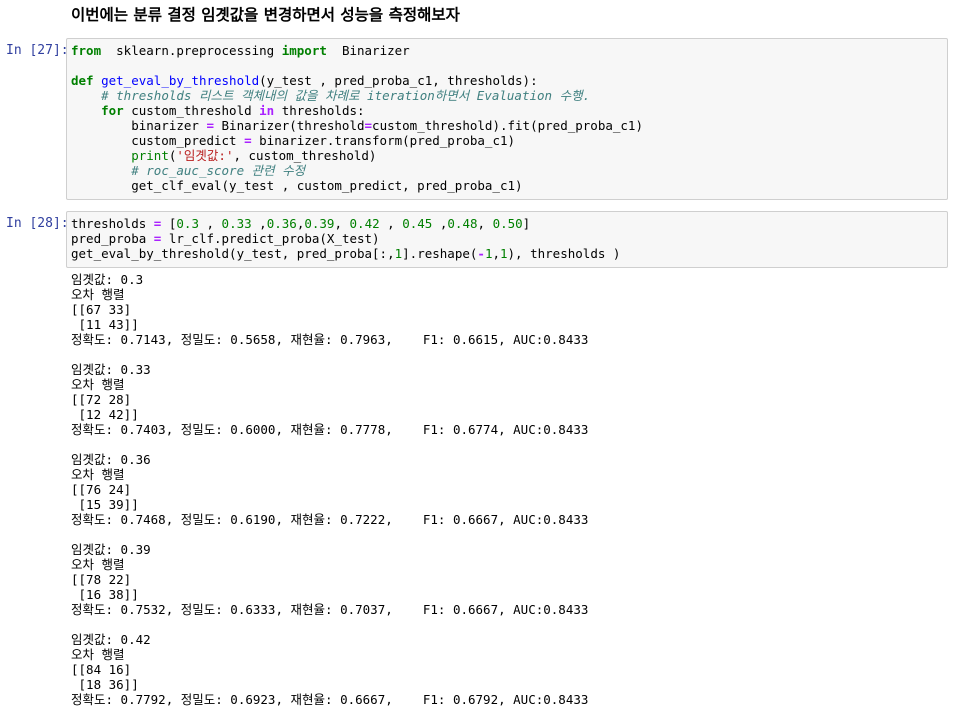  What do you see at coordinates (101, 309) in the screenshot?
I see `output-row1: [[67 33]` at bounding box center [101, 309].